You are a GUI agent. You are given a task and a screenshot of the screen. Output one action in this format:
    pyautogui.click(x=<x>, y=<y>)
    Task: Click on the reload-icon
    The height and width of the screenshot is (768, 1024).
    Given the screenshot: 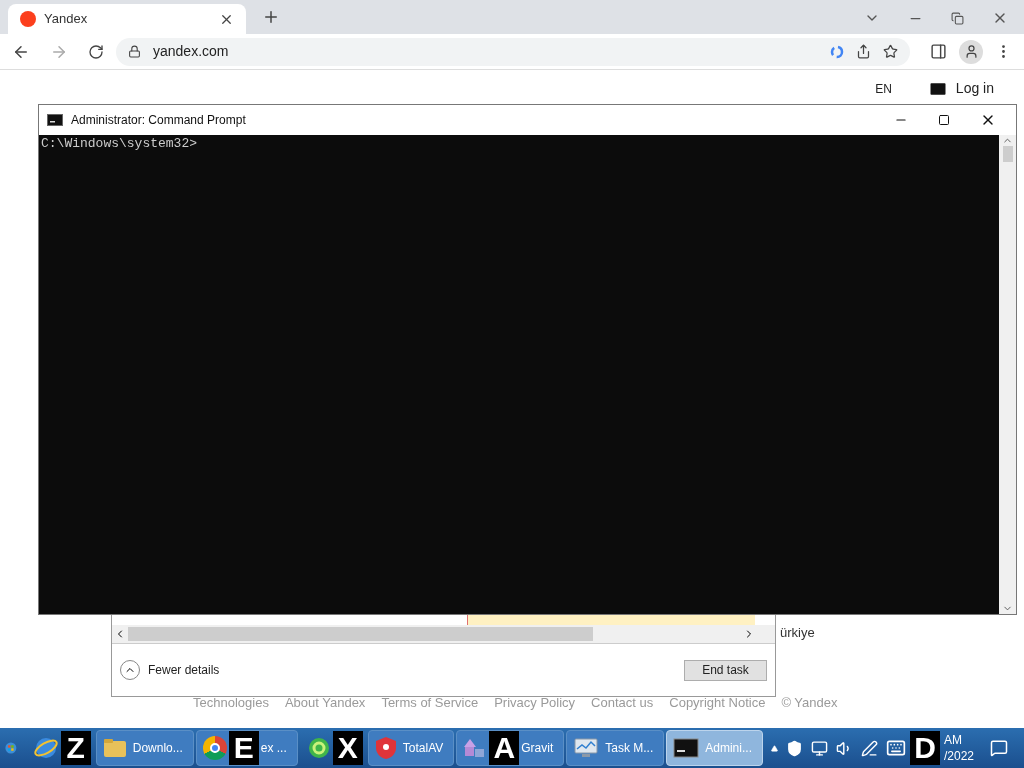 What is the action you would take?
    pyautogui.click(x=96, y=51)
    